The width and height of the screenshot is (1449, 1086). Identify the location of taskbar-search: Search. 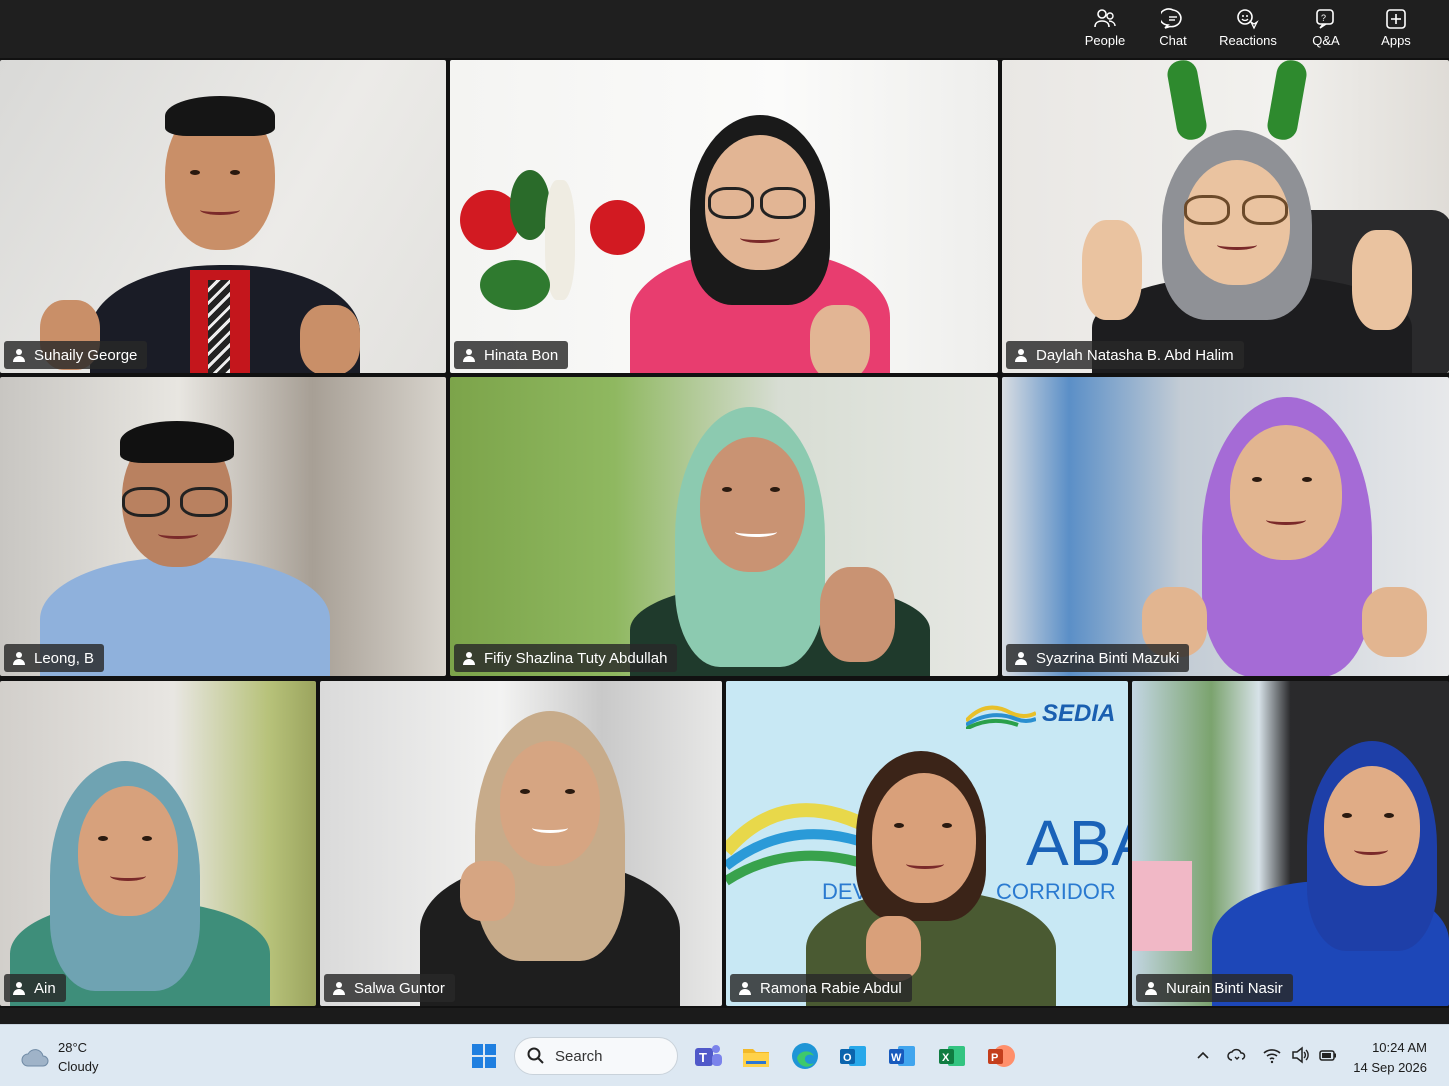
(596, 1056).